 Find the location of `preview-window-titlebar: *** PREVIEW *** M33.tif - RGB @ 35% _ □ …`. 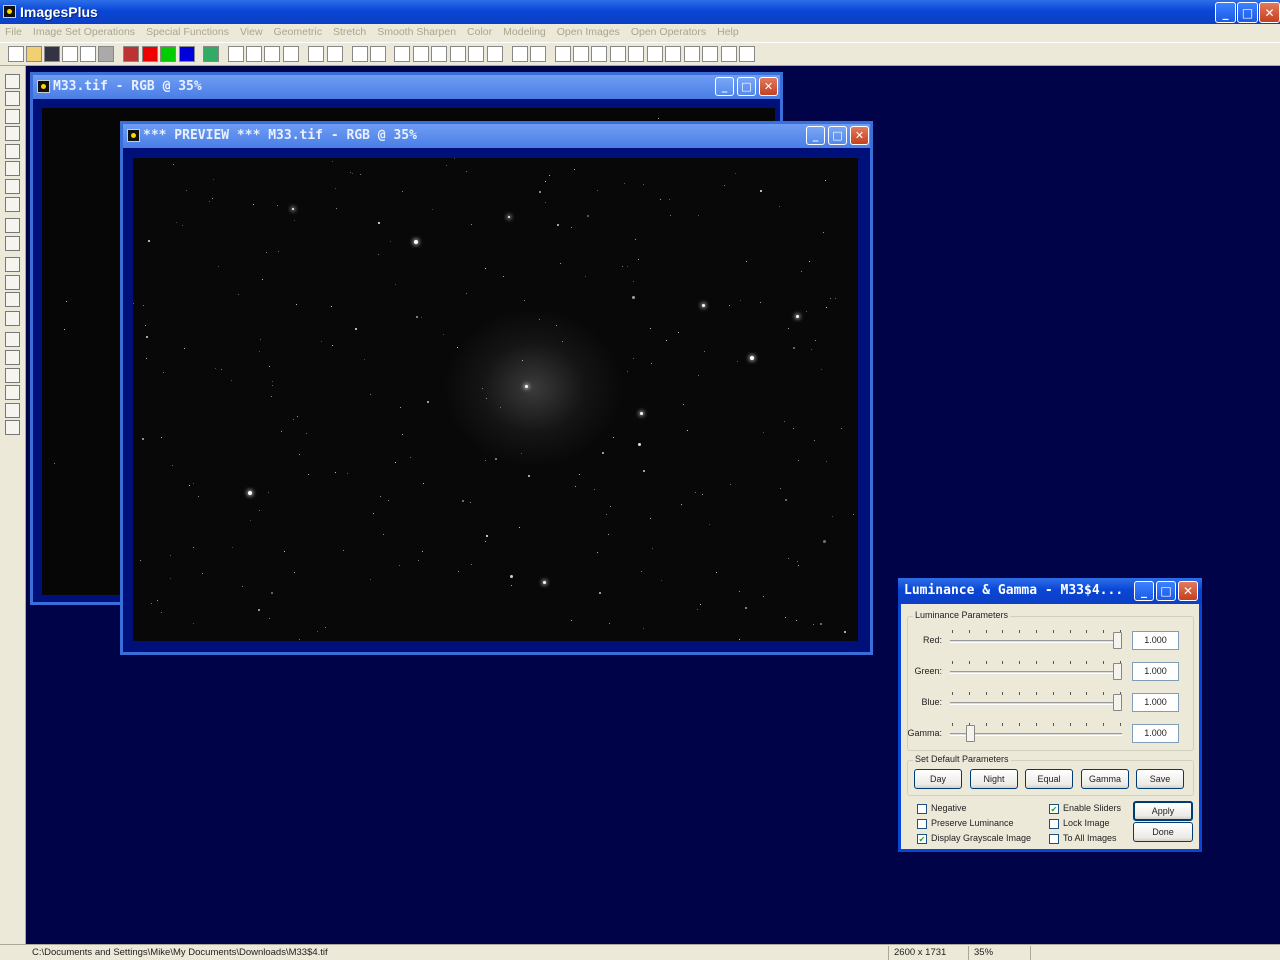

preview-window-titlebar: *** PREVIEW *** M33.tif - RGB @ 35% _ □ … is located at coordinates (496, 136).